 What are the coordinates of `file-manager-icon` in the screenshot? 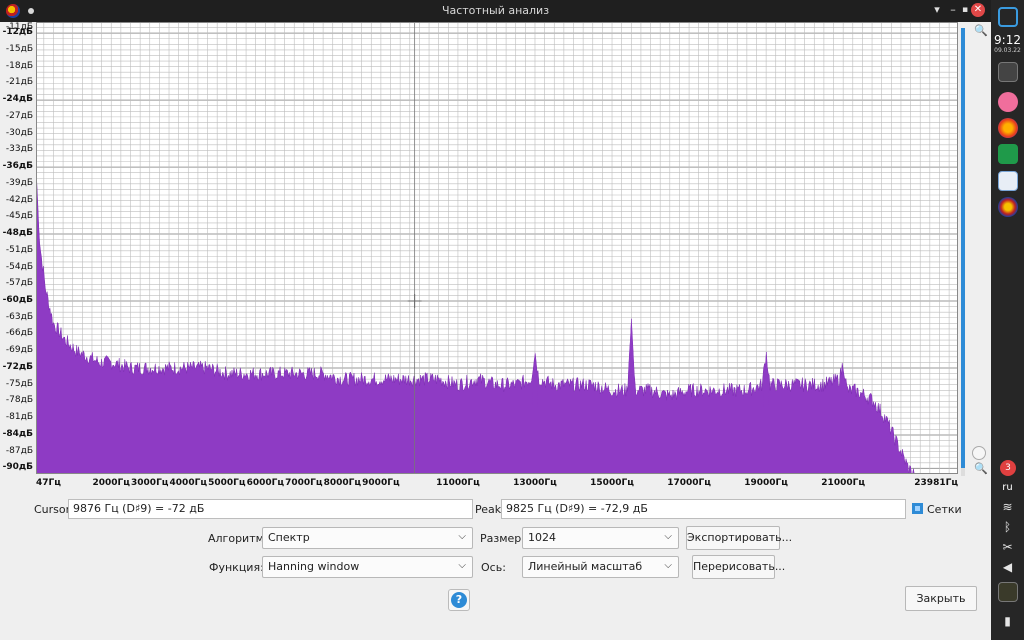 It's located at (1008, 181).